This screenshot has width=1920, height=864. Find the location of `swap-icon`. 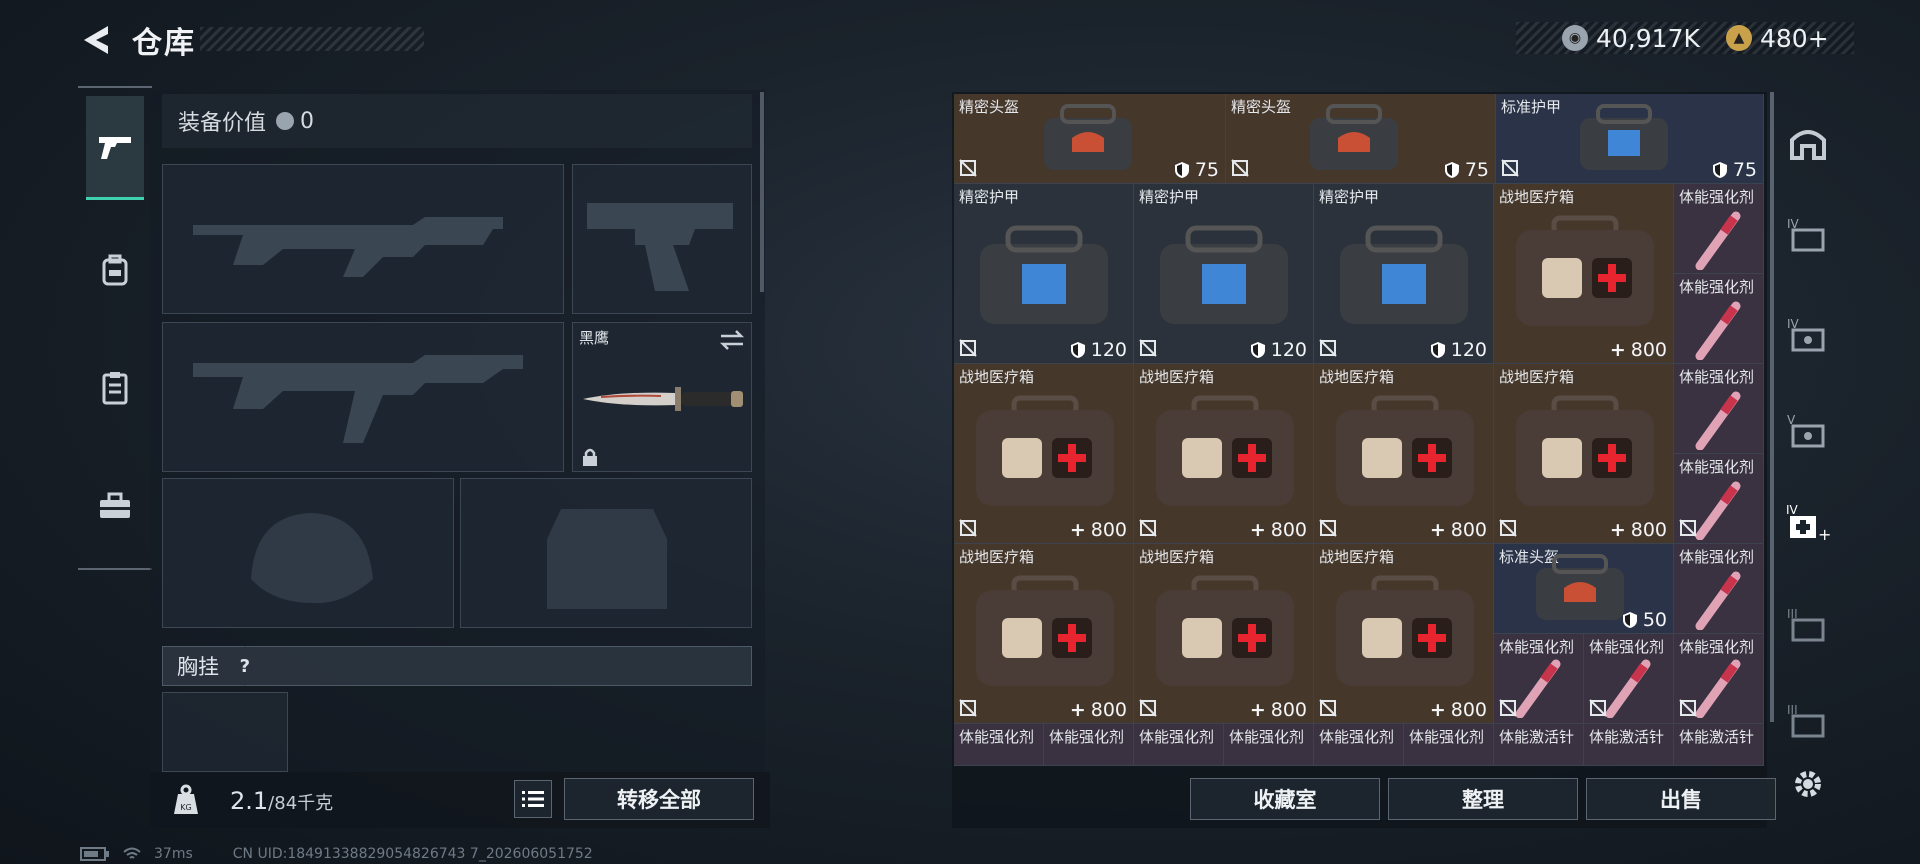

swap-icon is located at coordinates (732, 340).